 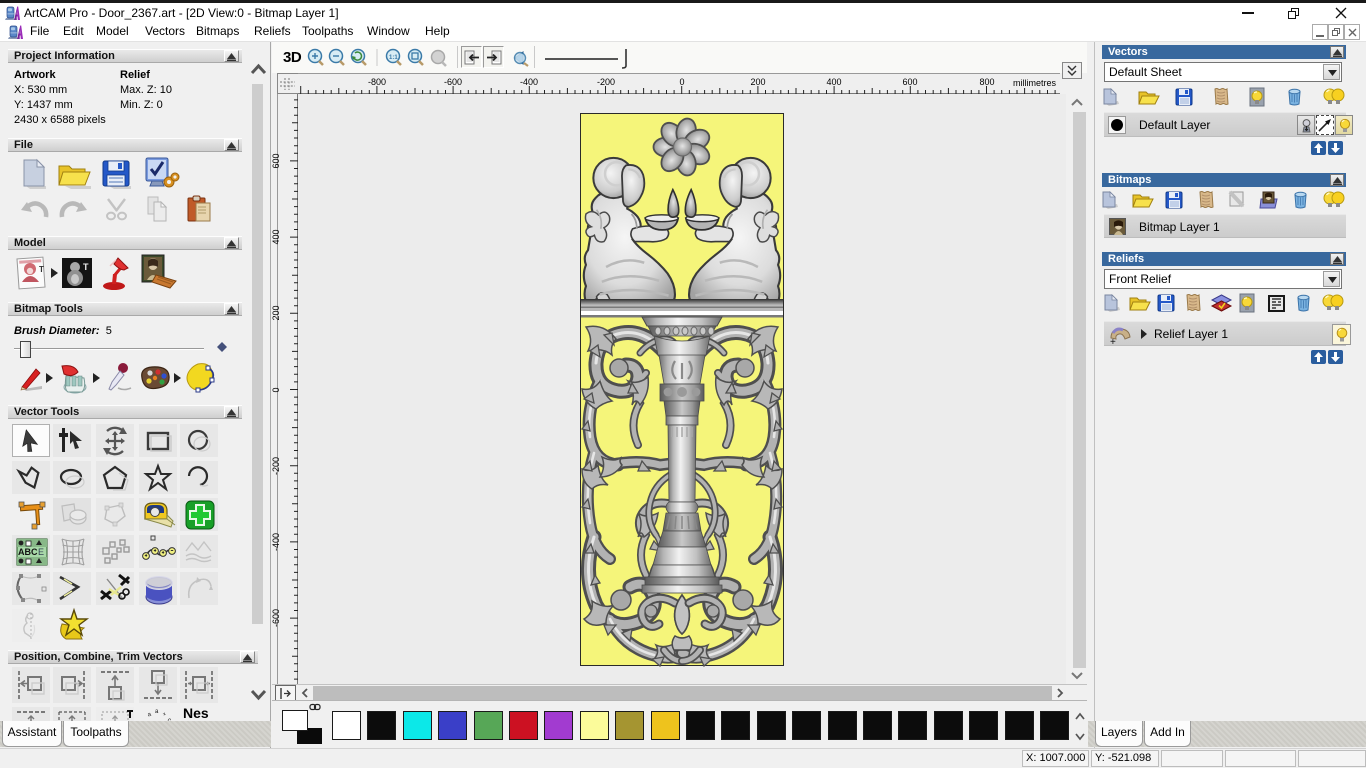 I want to click on svg-text: 1:1, so click(x=393, y=58).